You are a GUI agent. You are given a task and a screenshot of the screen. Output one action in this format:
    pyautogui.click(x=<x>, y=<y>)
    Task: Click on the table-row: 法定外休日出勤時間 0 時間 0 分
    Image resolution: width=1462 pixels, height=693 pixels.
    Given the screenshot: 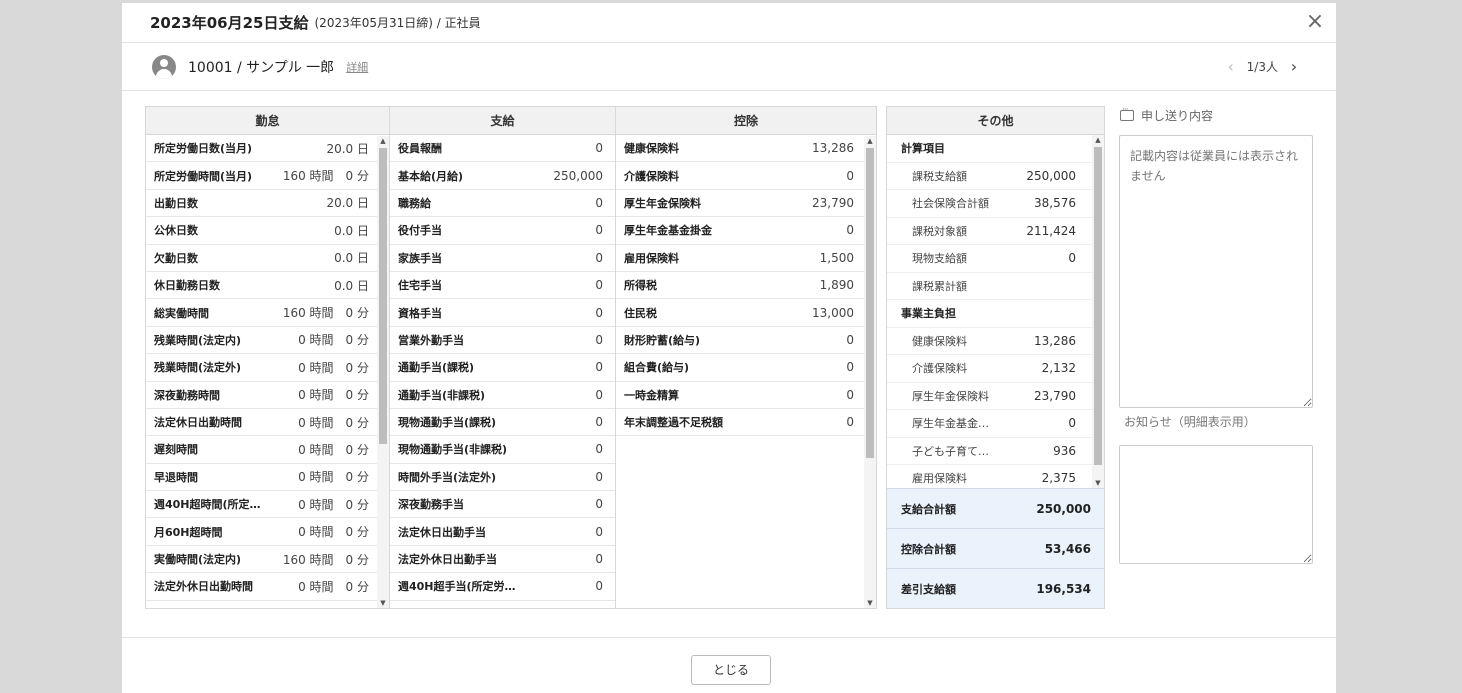 What is the action you would take?
    pyautogui.click(x=267, y=587)
    